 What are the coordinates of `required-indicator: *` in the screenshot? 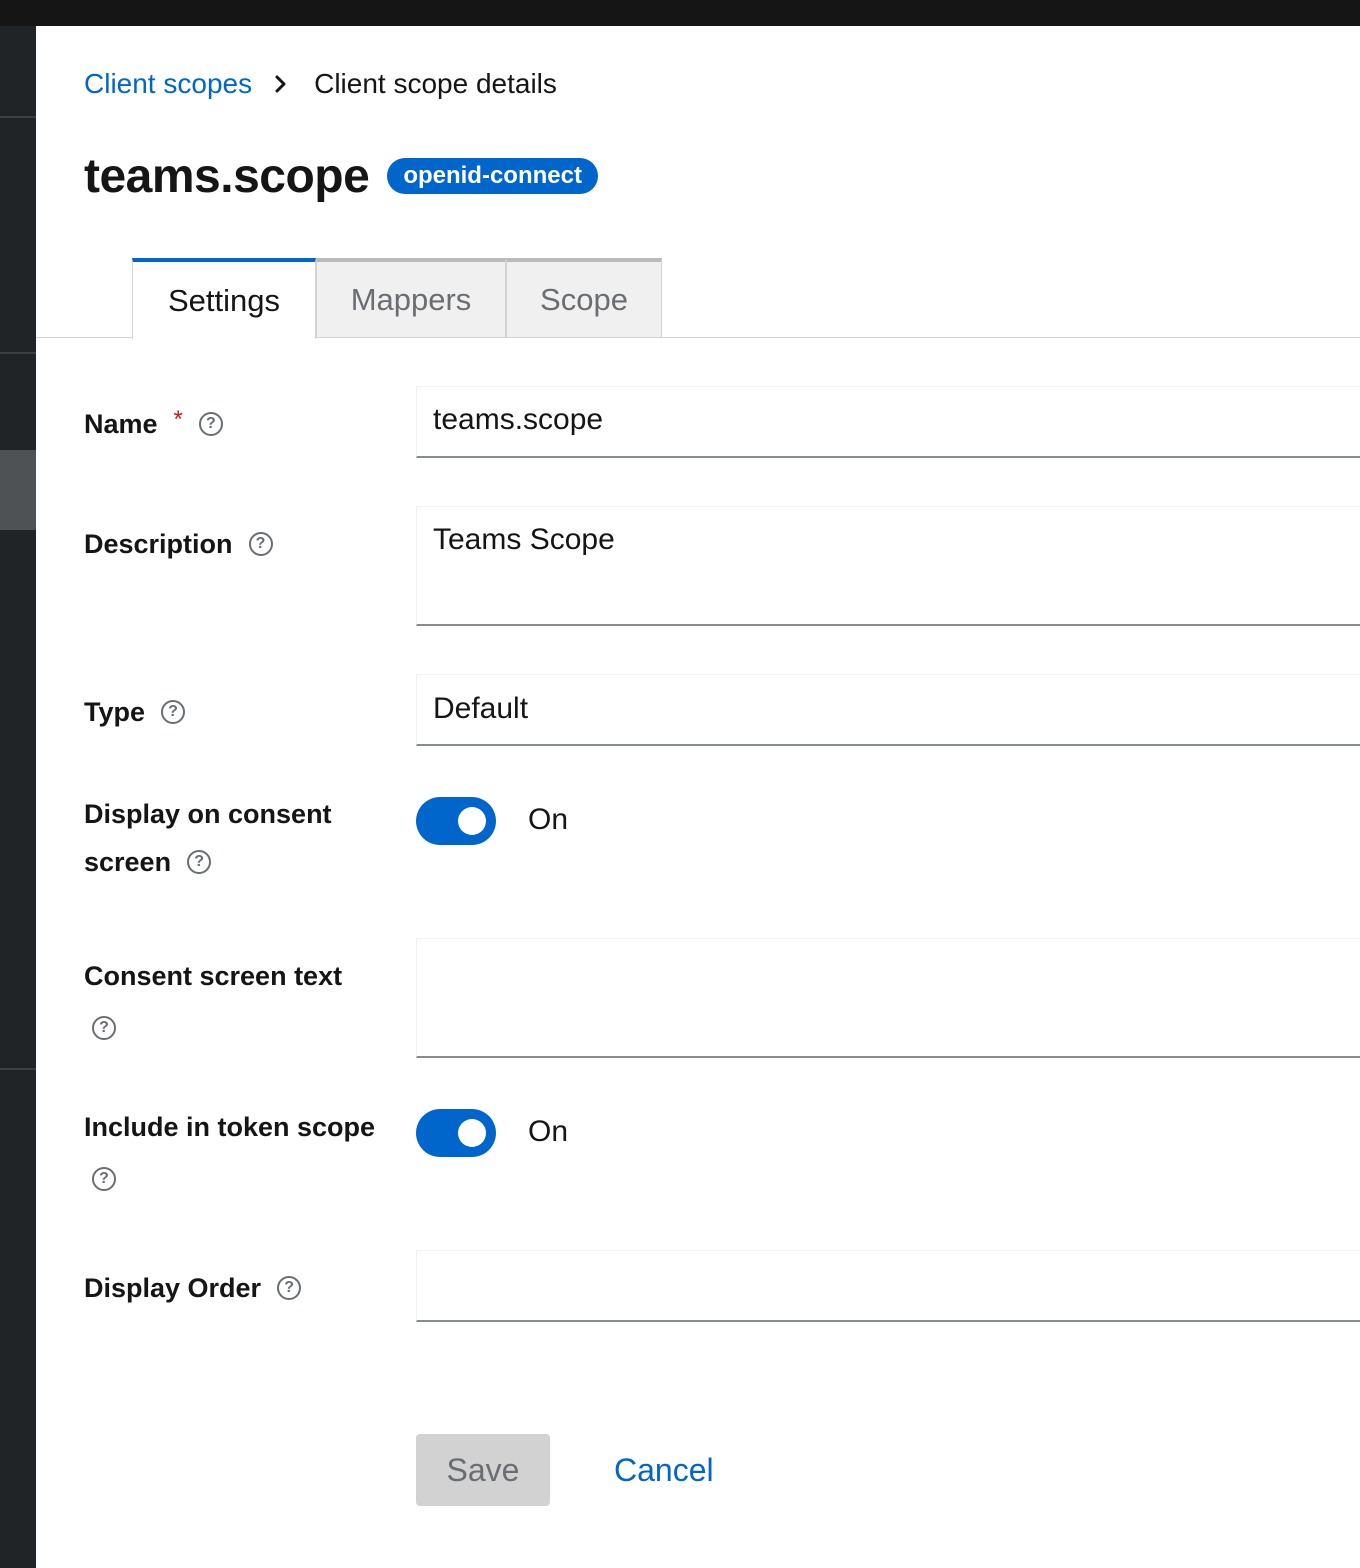 It's located at (178, 419).